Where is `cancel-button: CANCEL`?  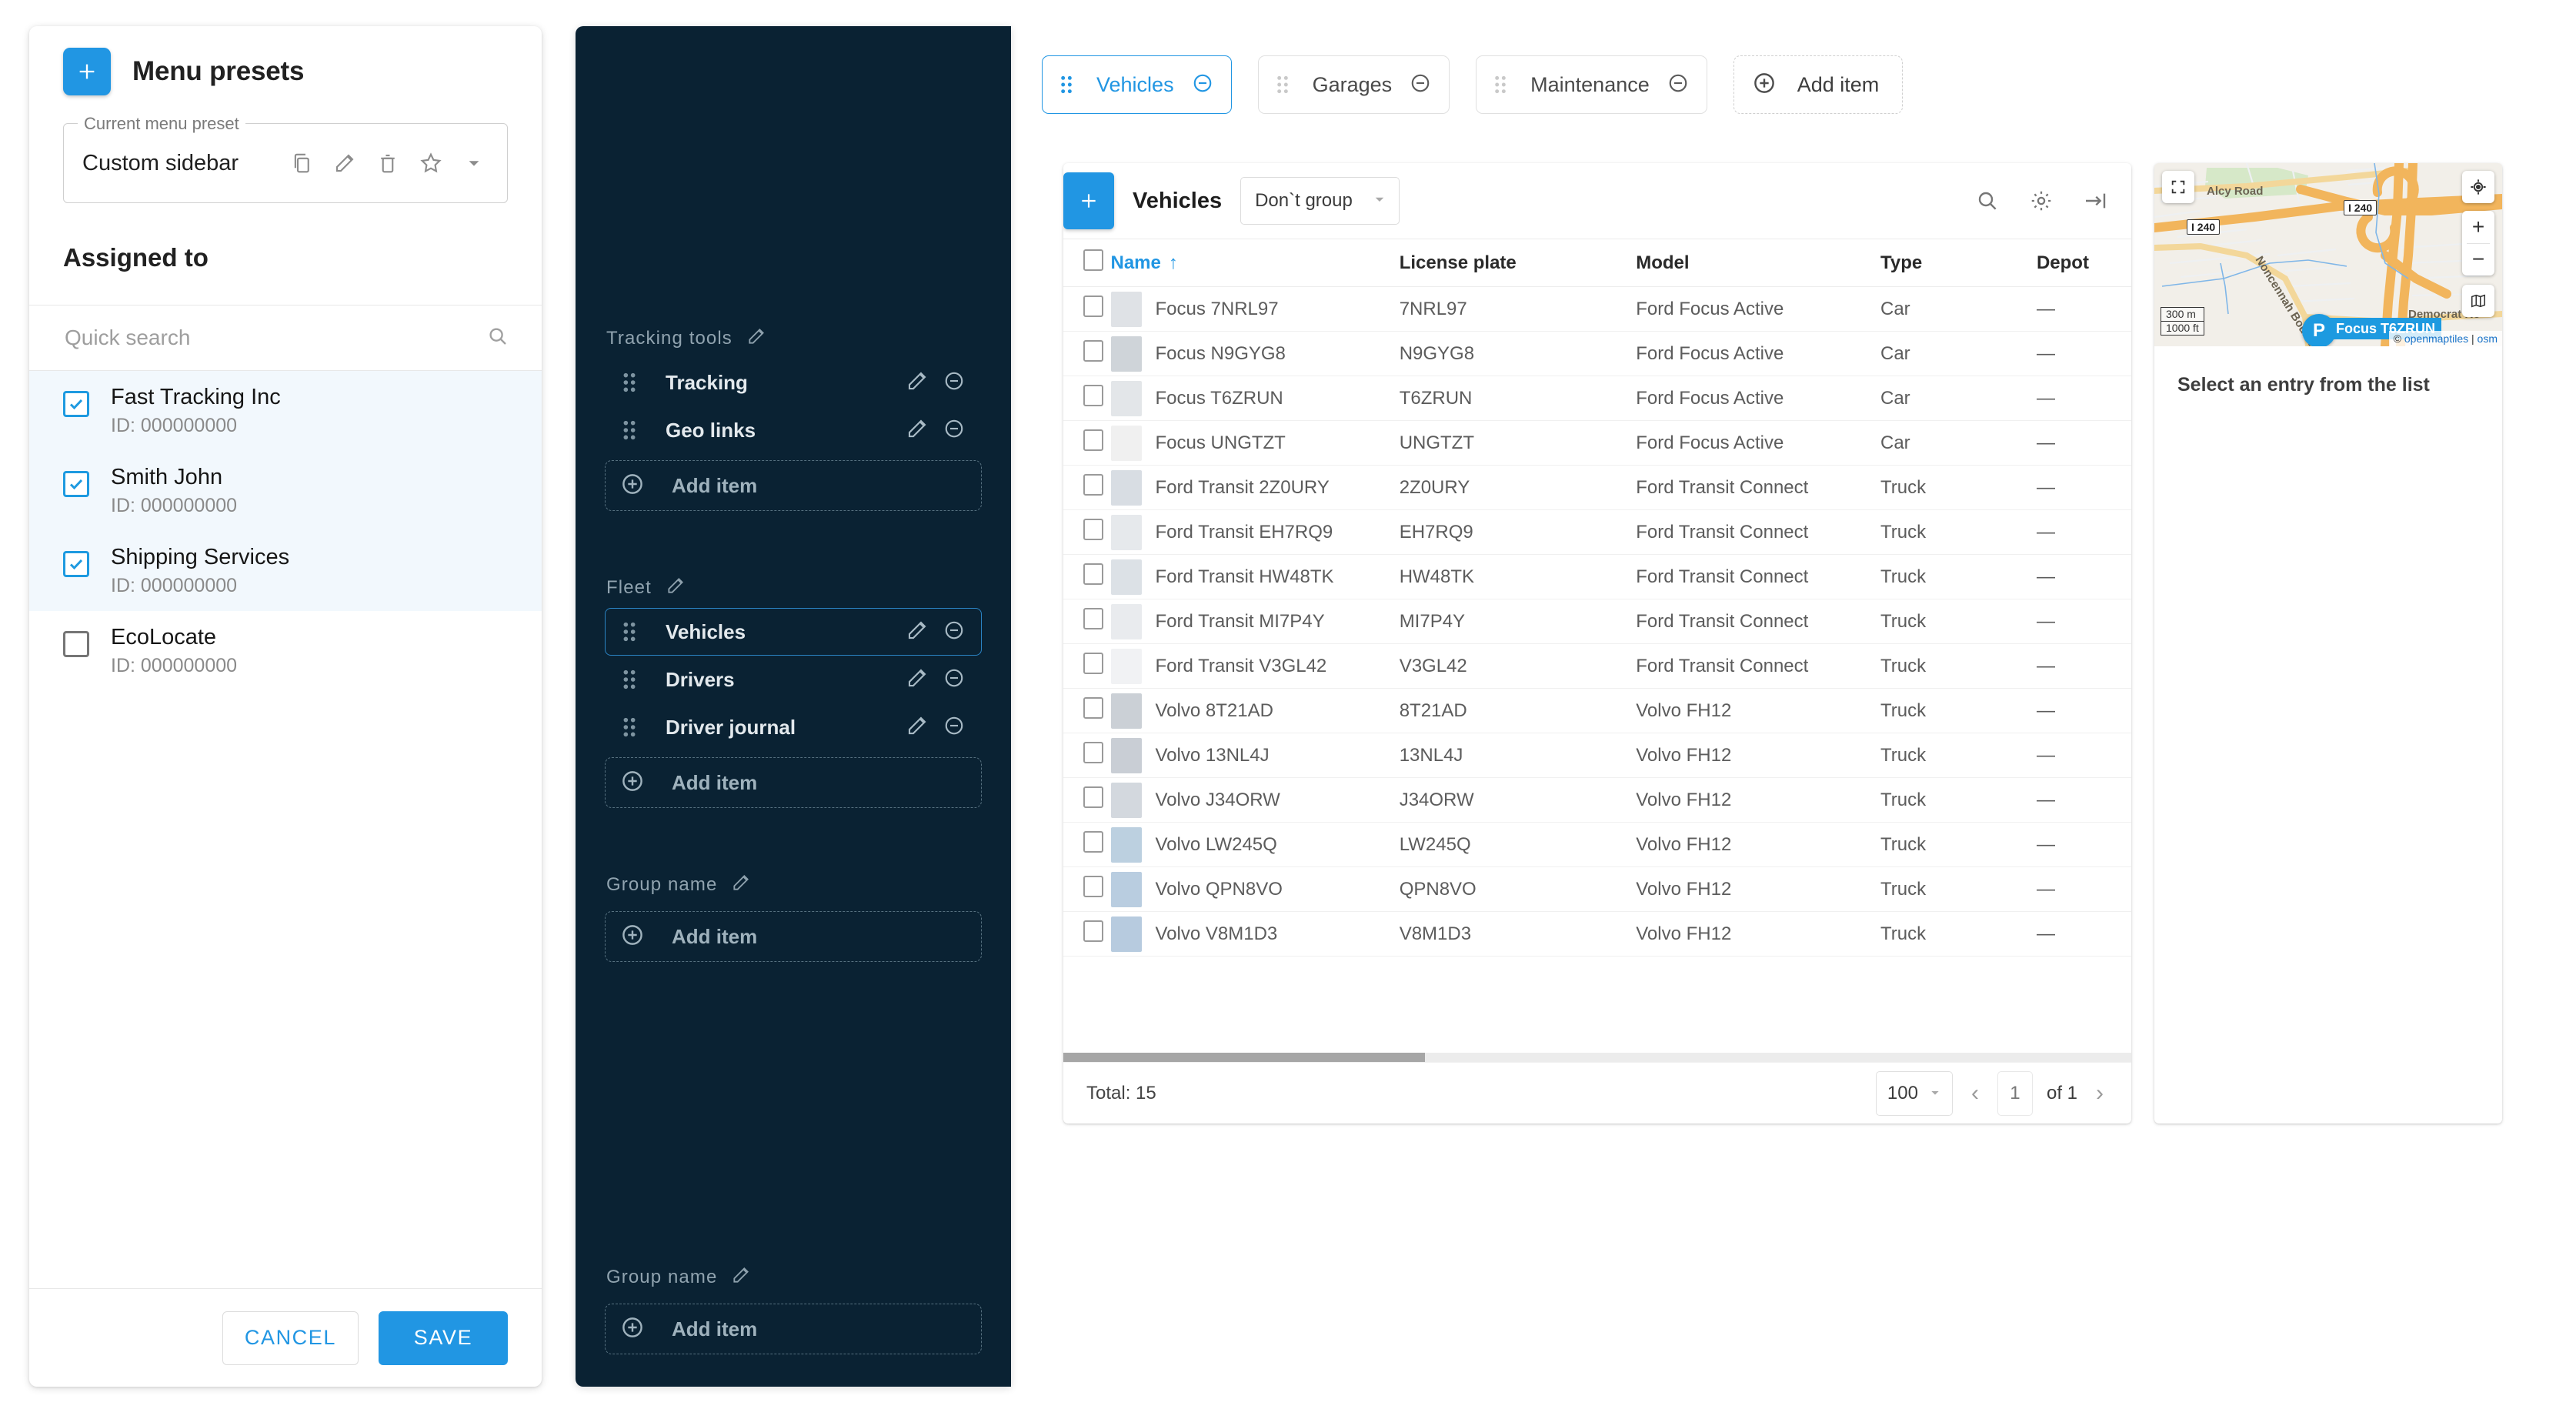
cancel-button: CANCEL is located at coordinates (290, 1337).